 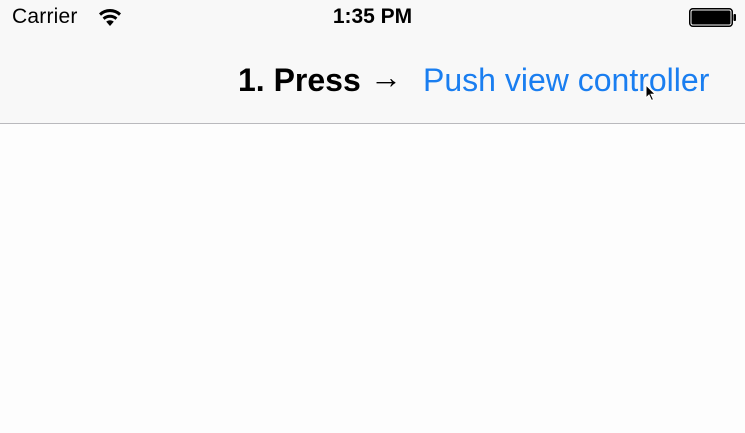 I want to click on status-bar: Carrier 1:35 PM, so click(x=372, y=18).